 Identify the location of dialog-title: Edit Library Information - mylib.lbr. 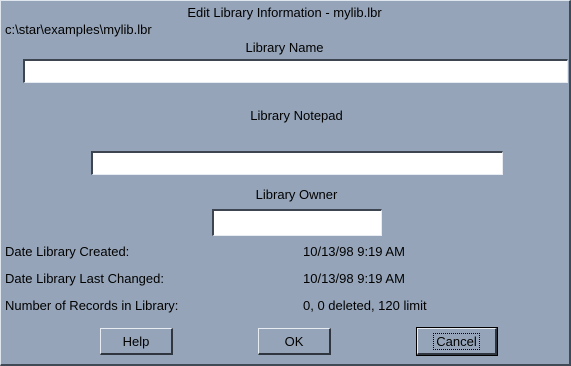
(284, 12).